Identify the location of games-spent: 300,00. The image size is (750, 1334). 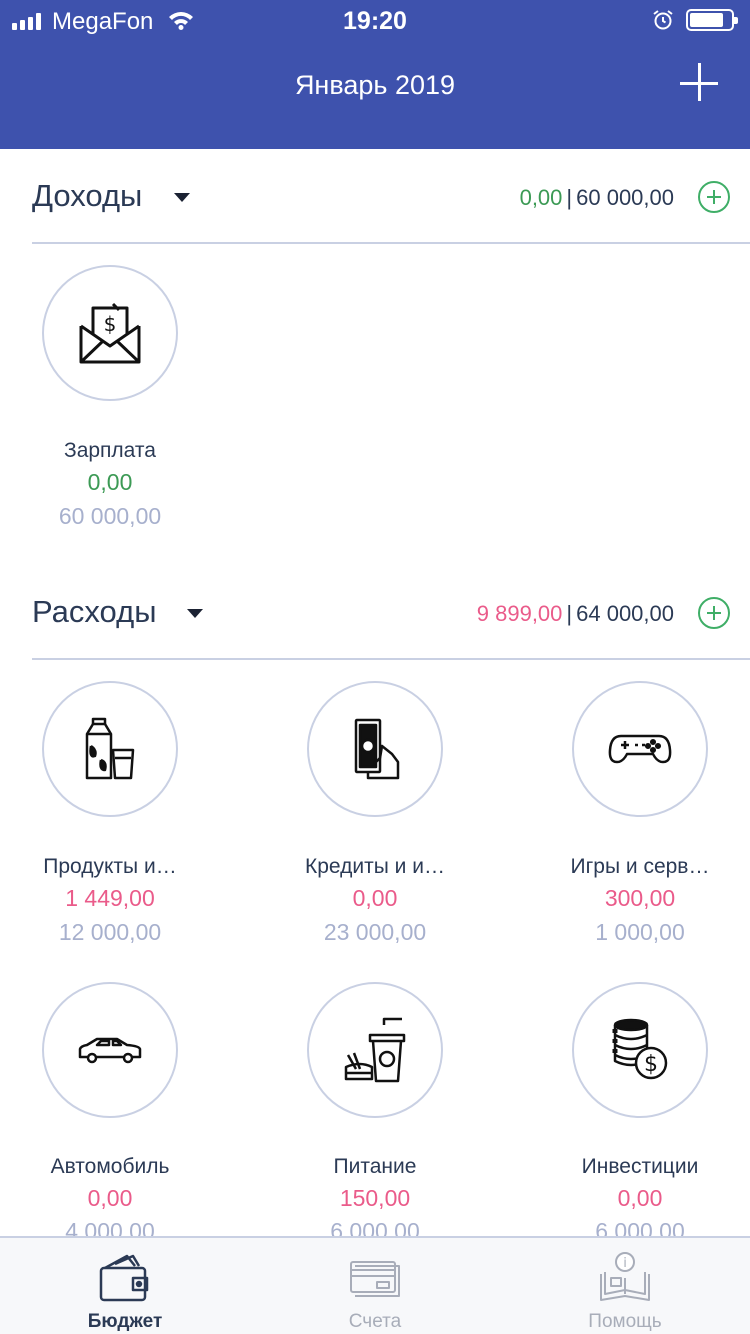
(640, 898).